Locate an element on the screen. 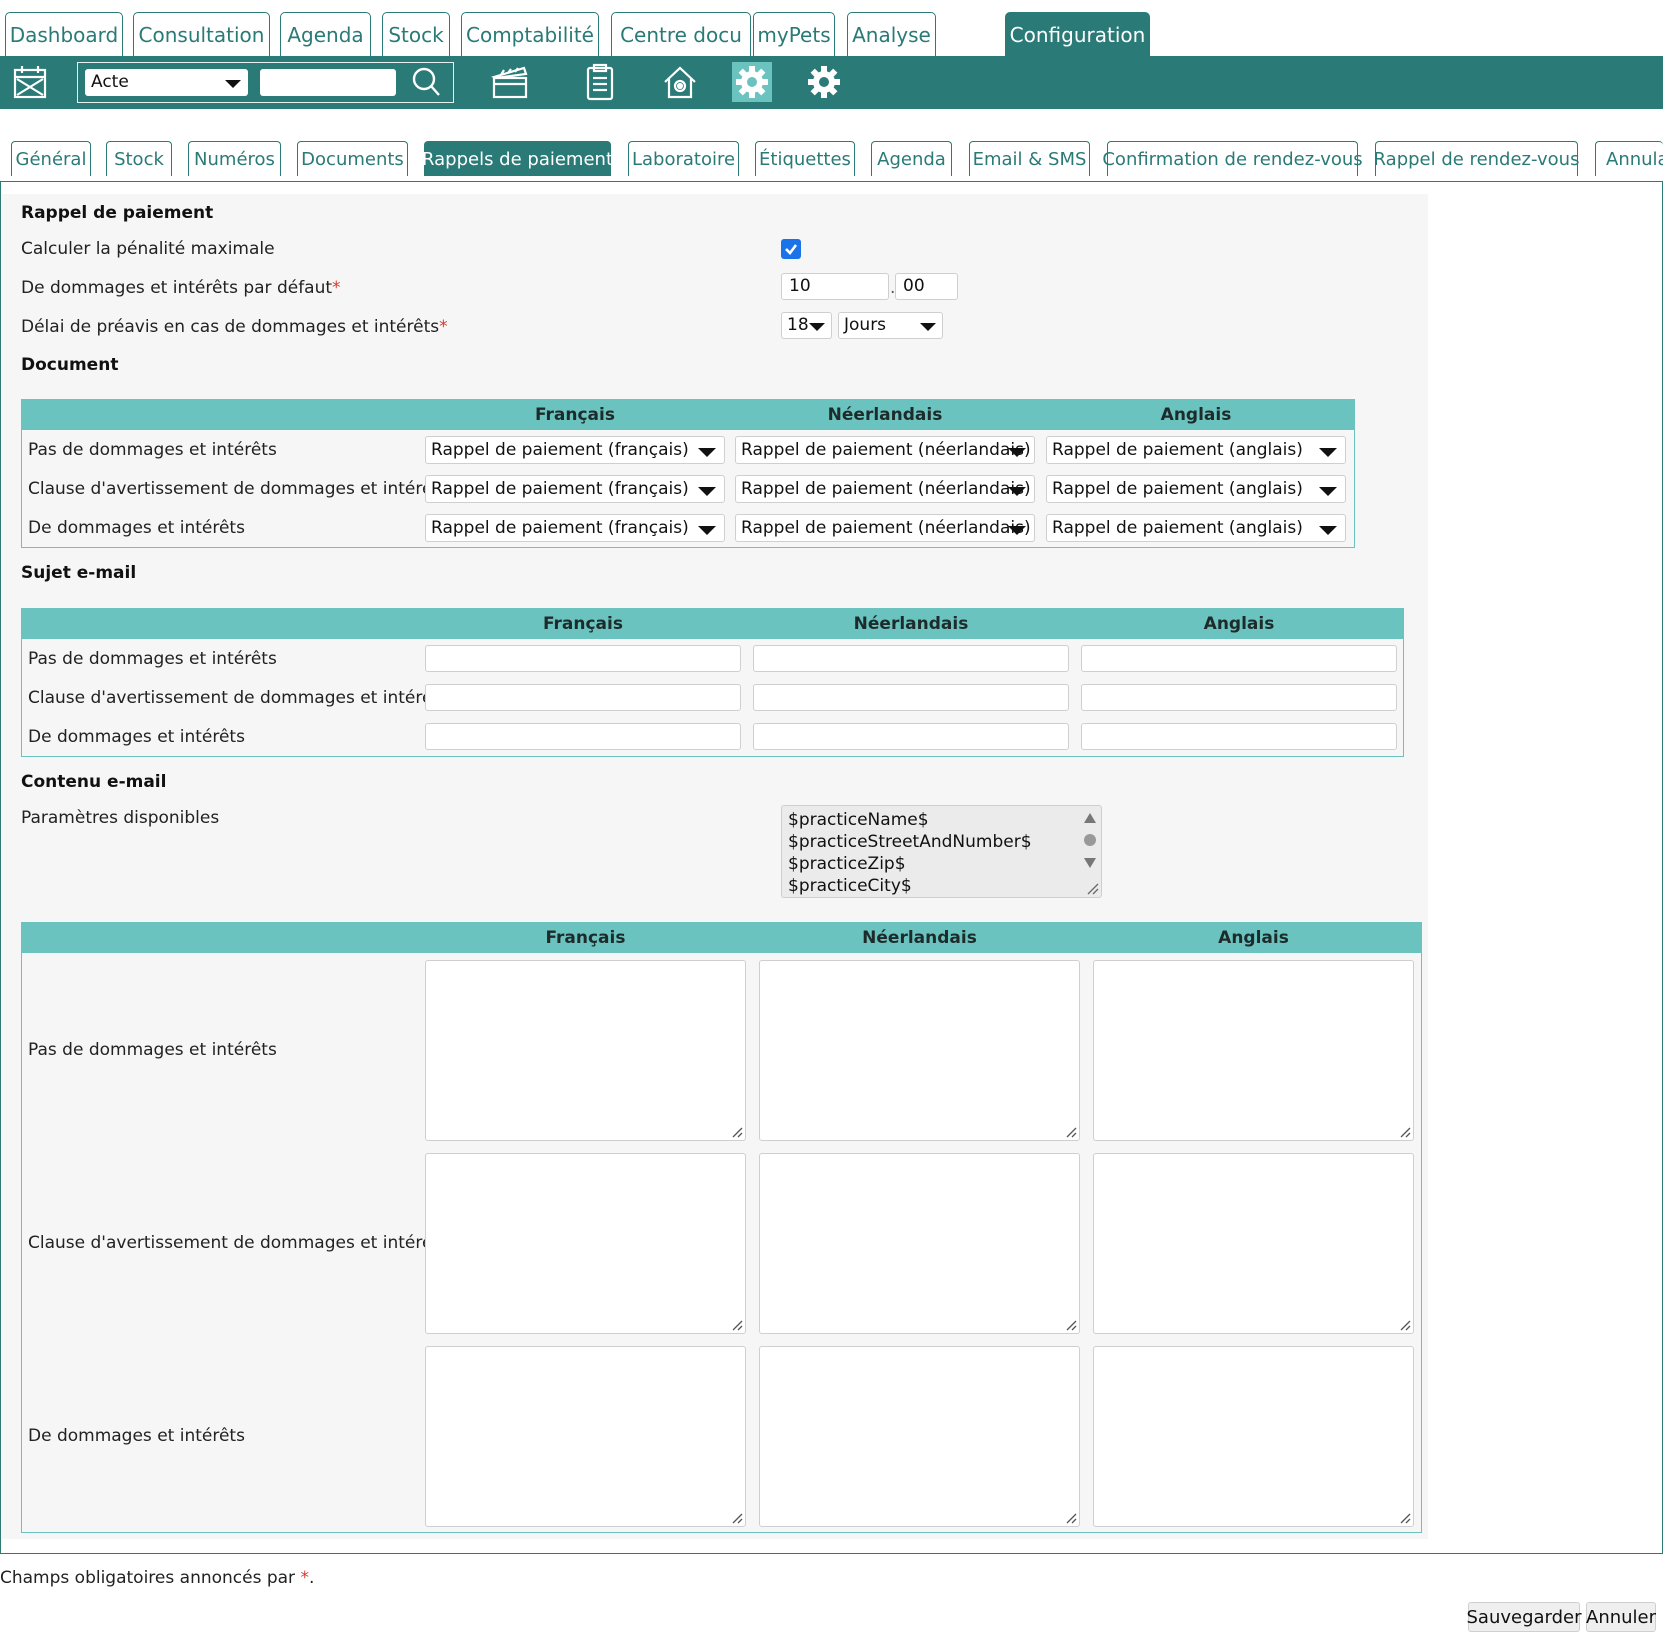 The height and width of the screenshot is (1651, 1663). content-textarea-warning-en is located at coordinates (1253, 1243).